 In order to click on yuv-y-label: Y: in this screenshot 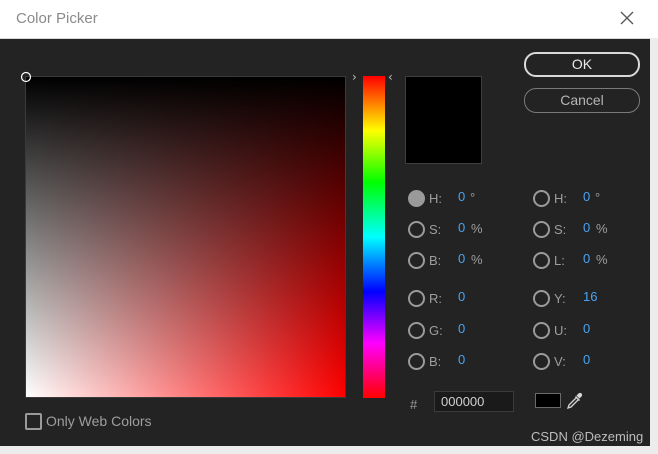, I will do `click(560, 298)`.